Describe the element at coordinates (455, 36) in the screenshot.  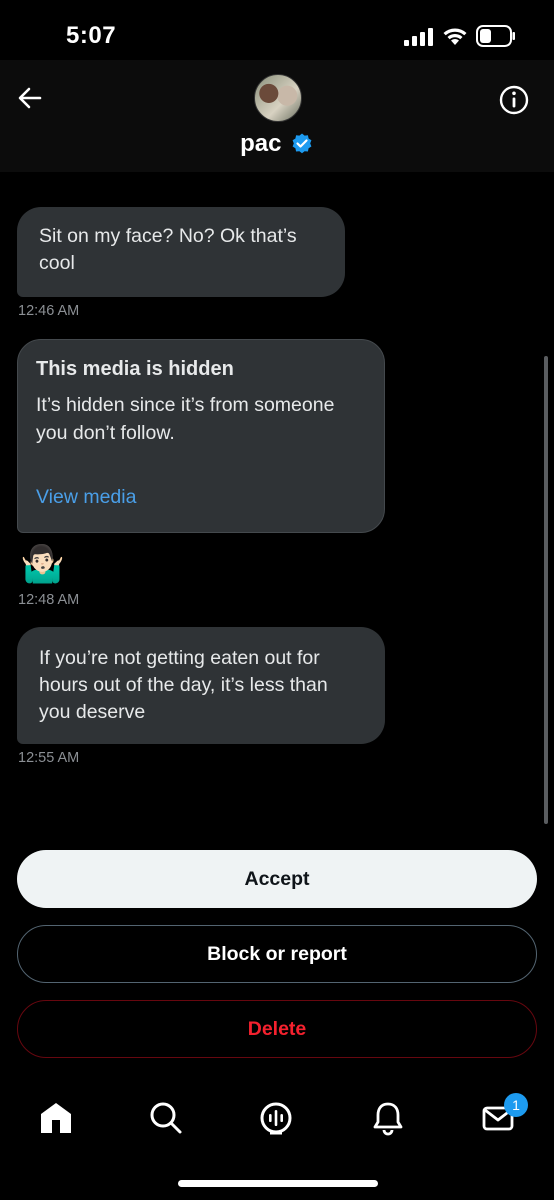
I see `wifi-icon` at that location.